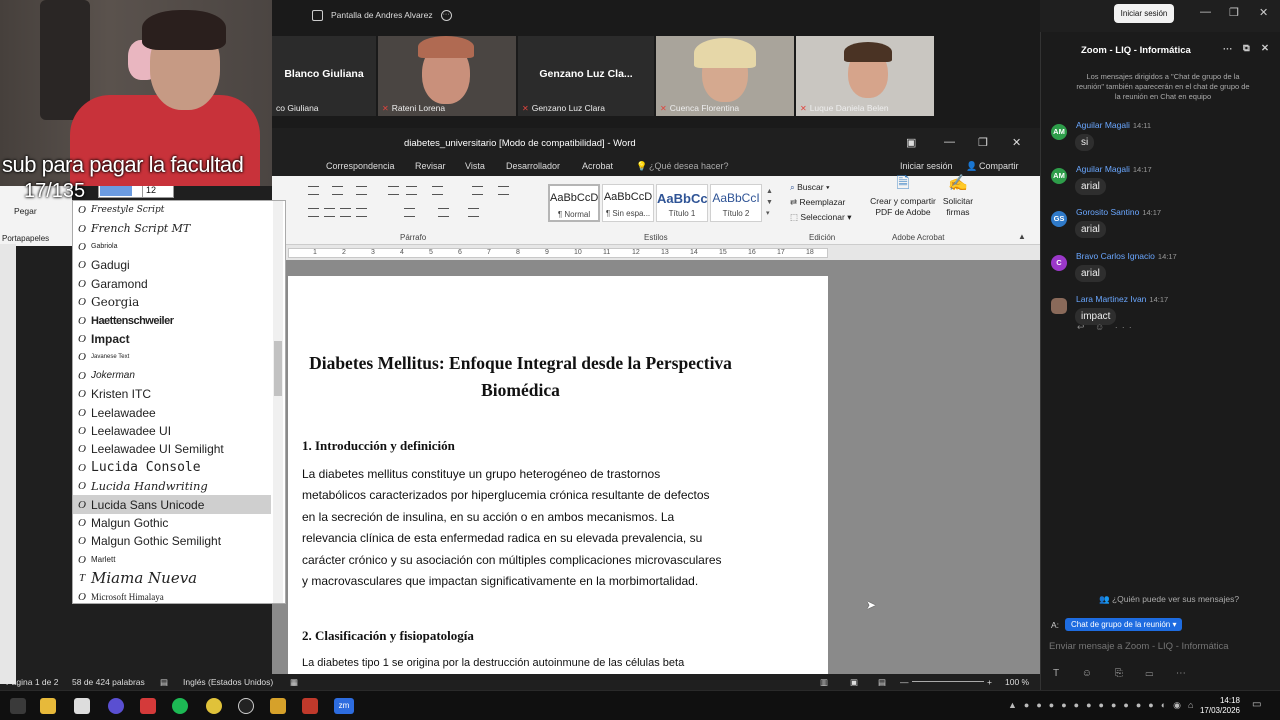  What do you see at coordinates (246, 706) in the screenshot?
I see `obs-icon` at bounding box center [246, 706].